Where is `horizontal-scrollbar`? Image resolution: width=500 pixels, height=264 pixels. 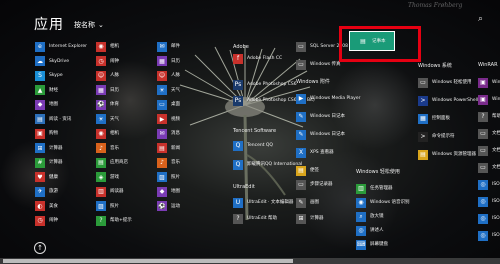 horizontal-scrollbar is located at coordinates (250, 261).